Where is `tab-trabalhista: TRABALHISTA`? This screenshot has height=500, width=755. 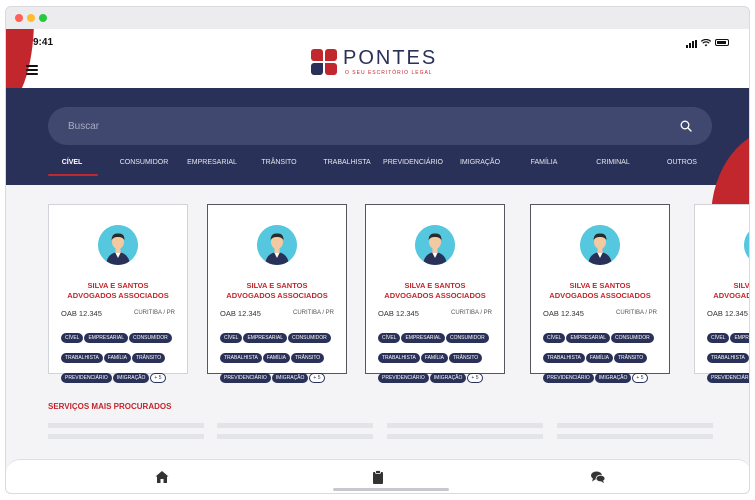
tab-trabalhista: TRABALHISTA is located at coordinates (346, 162).